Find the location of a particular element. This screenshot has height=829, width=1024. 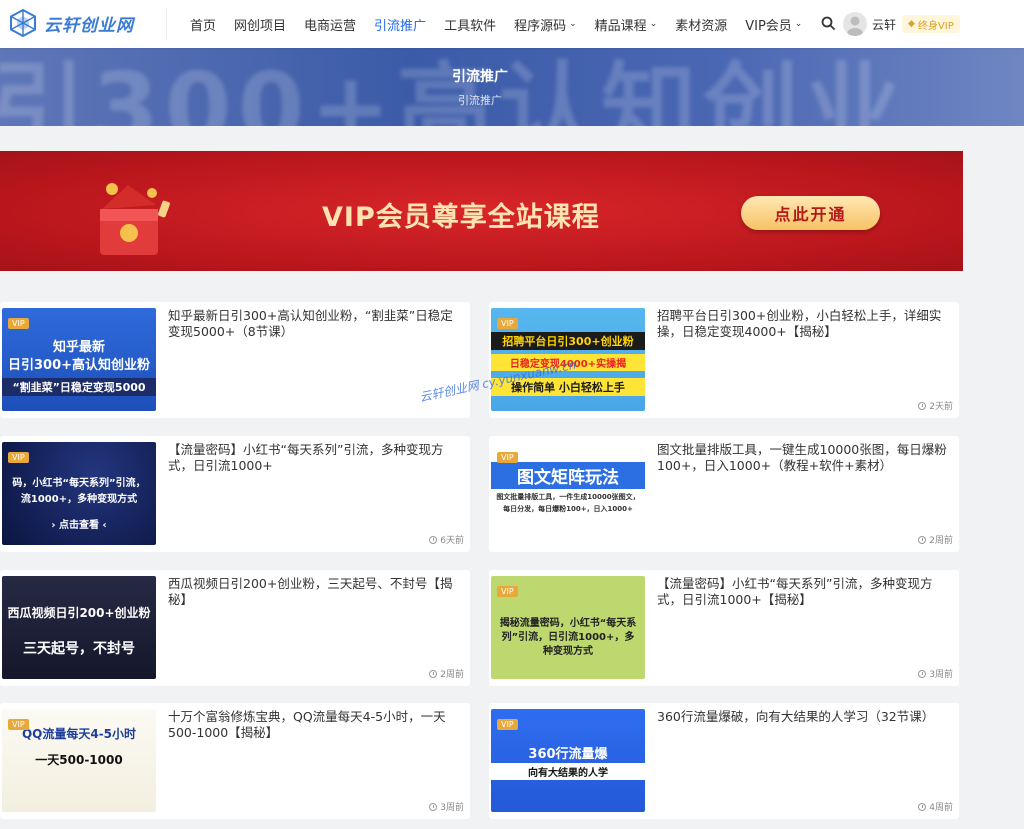

post-timestamp: 6天前 is located at coordinates (446, 539).